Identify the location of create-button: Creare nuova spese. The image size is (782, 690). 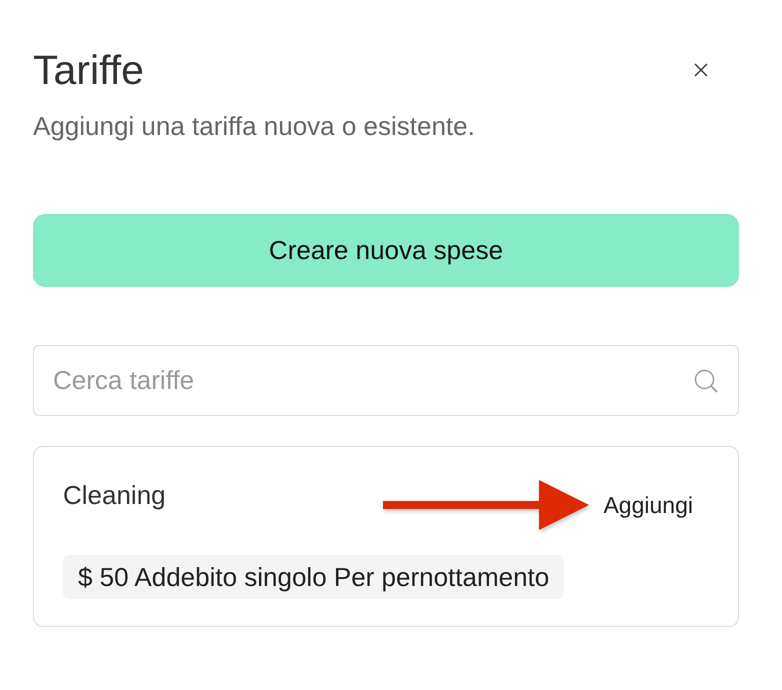
(386, 250).